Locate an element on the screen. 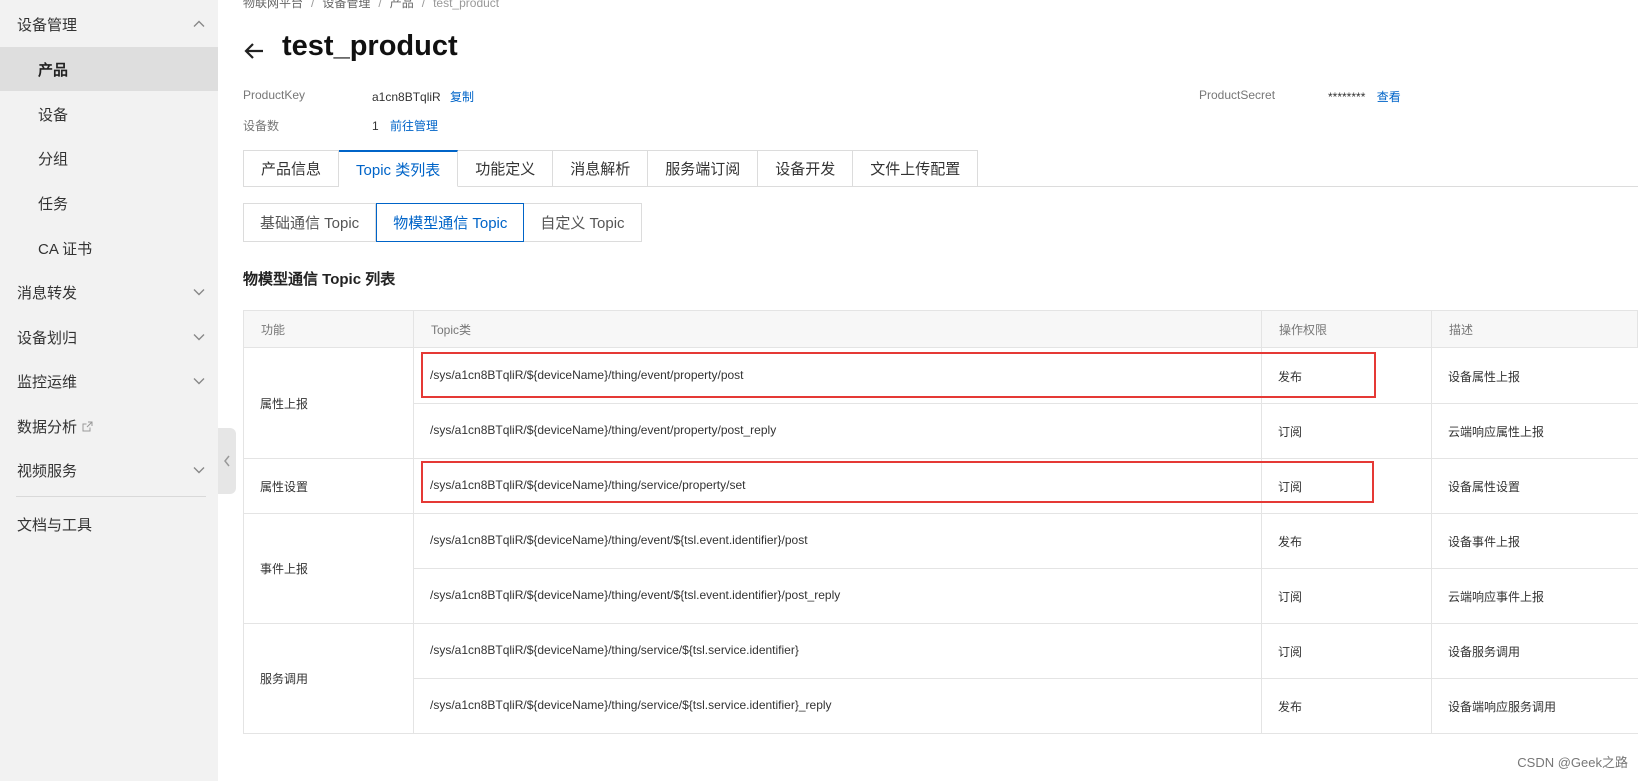 This screenshot has width=1638, height=781. sidebar-item-product: 产品 is located at coordinates (109, 69).